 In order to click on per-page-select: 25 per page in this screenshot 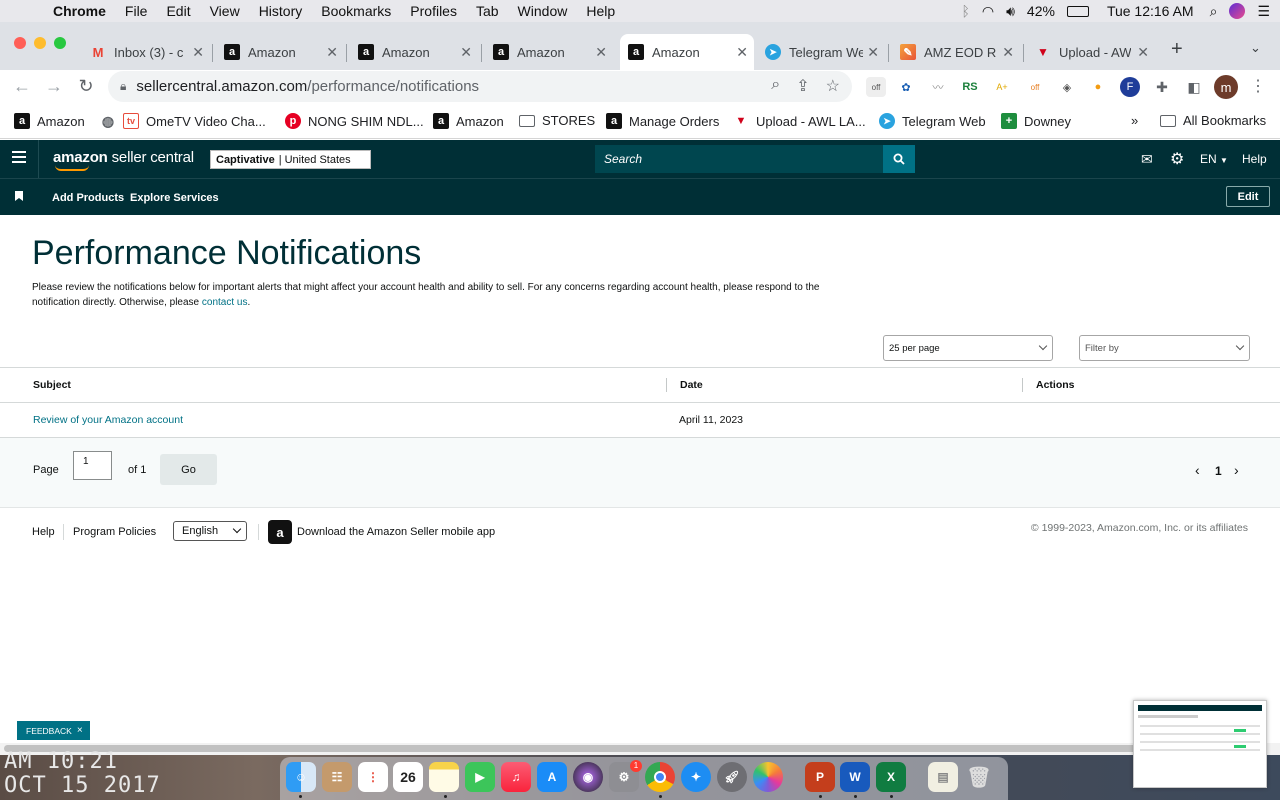, I will do `click(968, 348)`.